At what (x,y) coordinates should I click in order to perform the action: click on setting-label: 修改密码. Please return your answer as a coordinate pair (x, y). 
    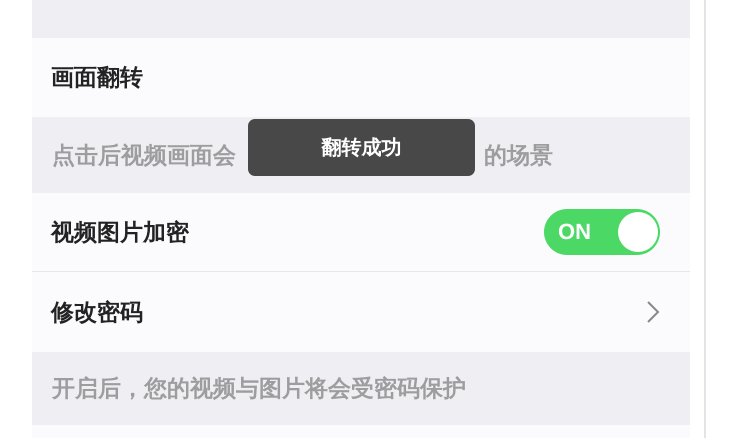
    Looking at the image, I should click on (97, 312).